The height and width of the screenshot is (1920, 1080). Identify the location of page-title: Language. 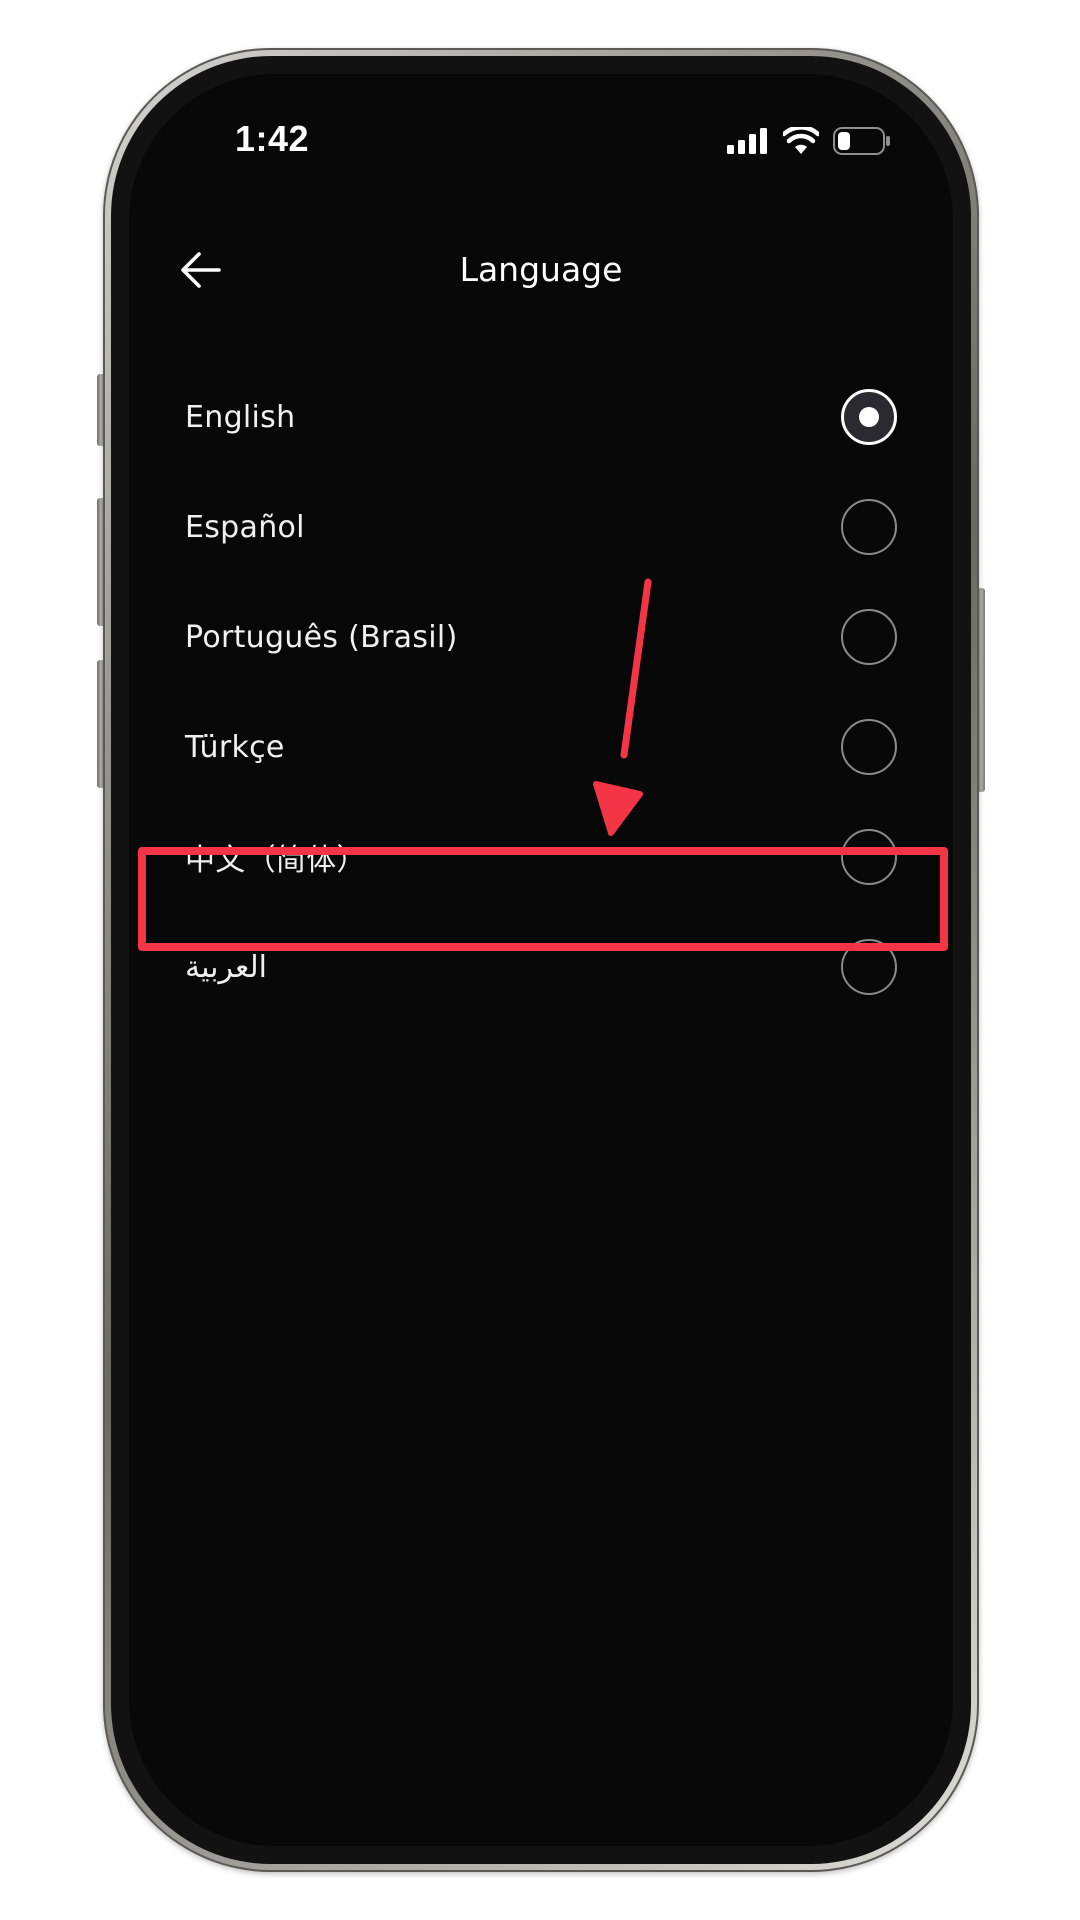
(541, 269).